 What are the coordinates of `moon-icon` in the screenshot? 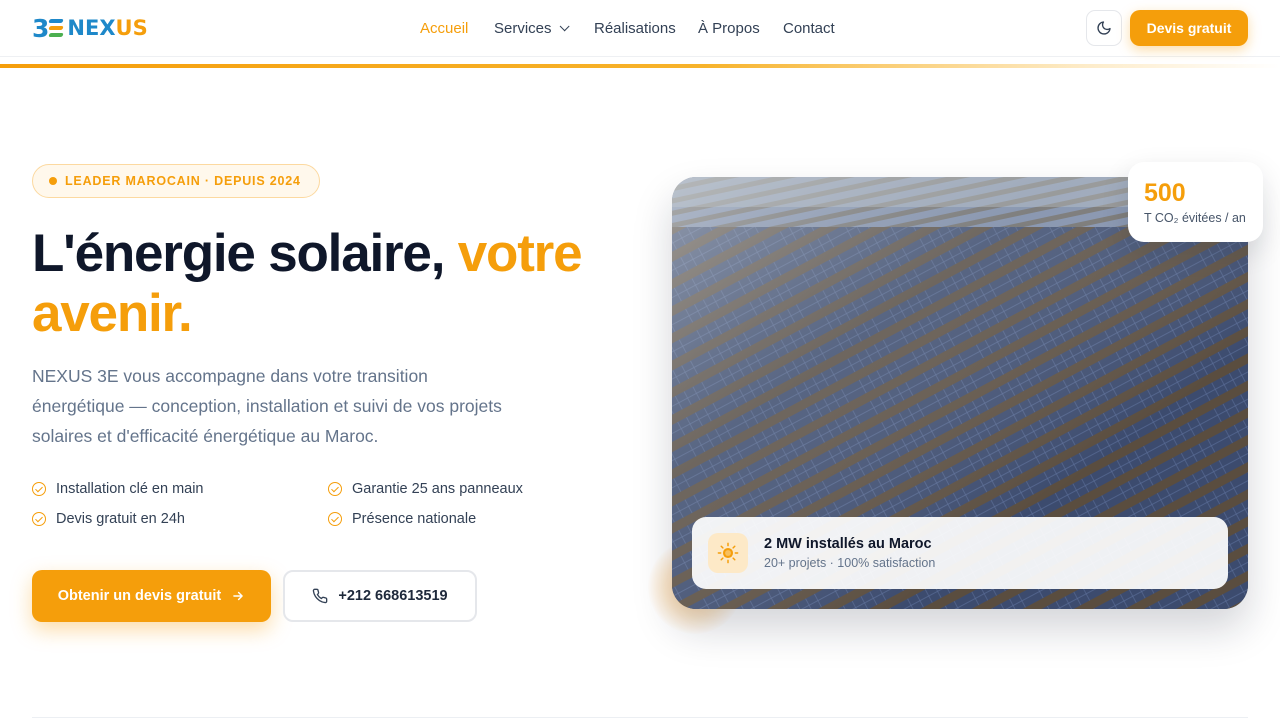 It's located at (1104, 28).